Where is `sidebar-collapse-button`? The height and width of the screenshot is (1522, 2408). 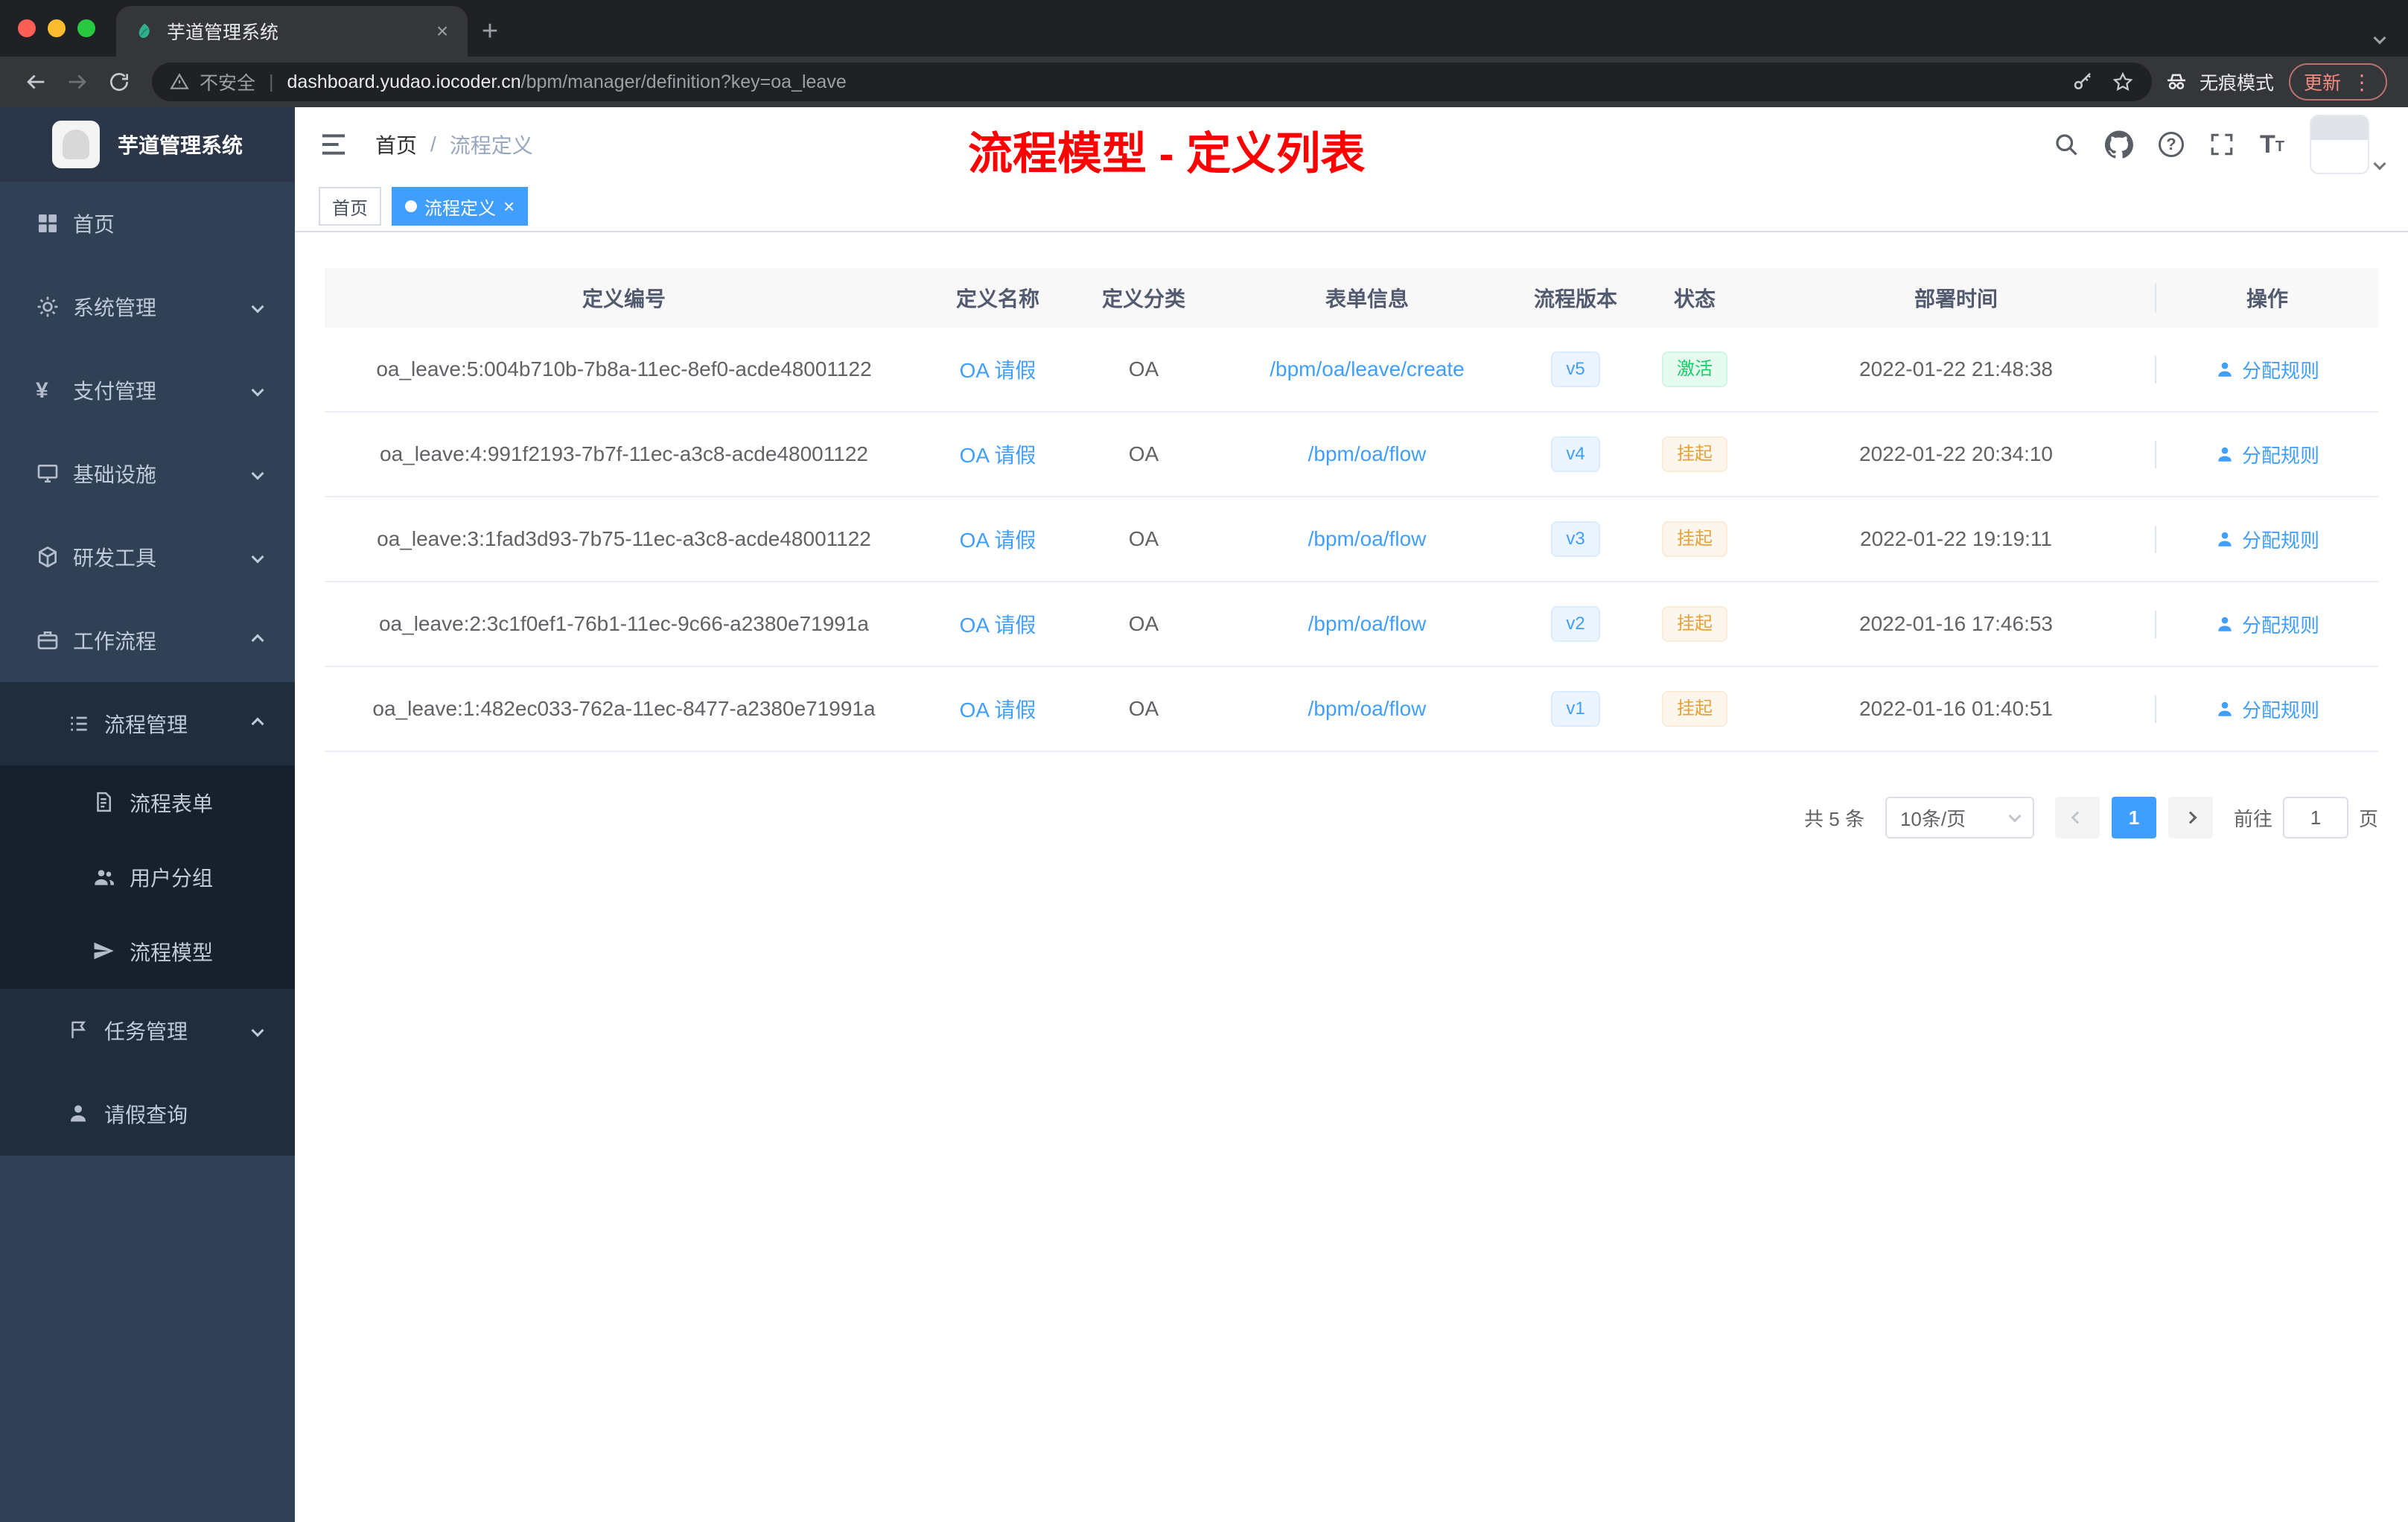
sidebar-collapse-button is located at coordinates (335, 144).